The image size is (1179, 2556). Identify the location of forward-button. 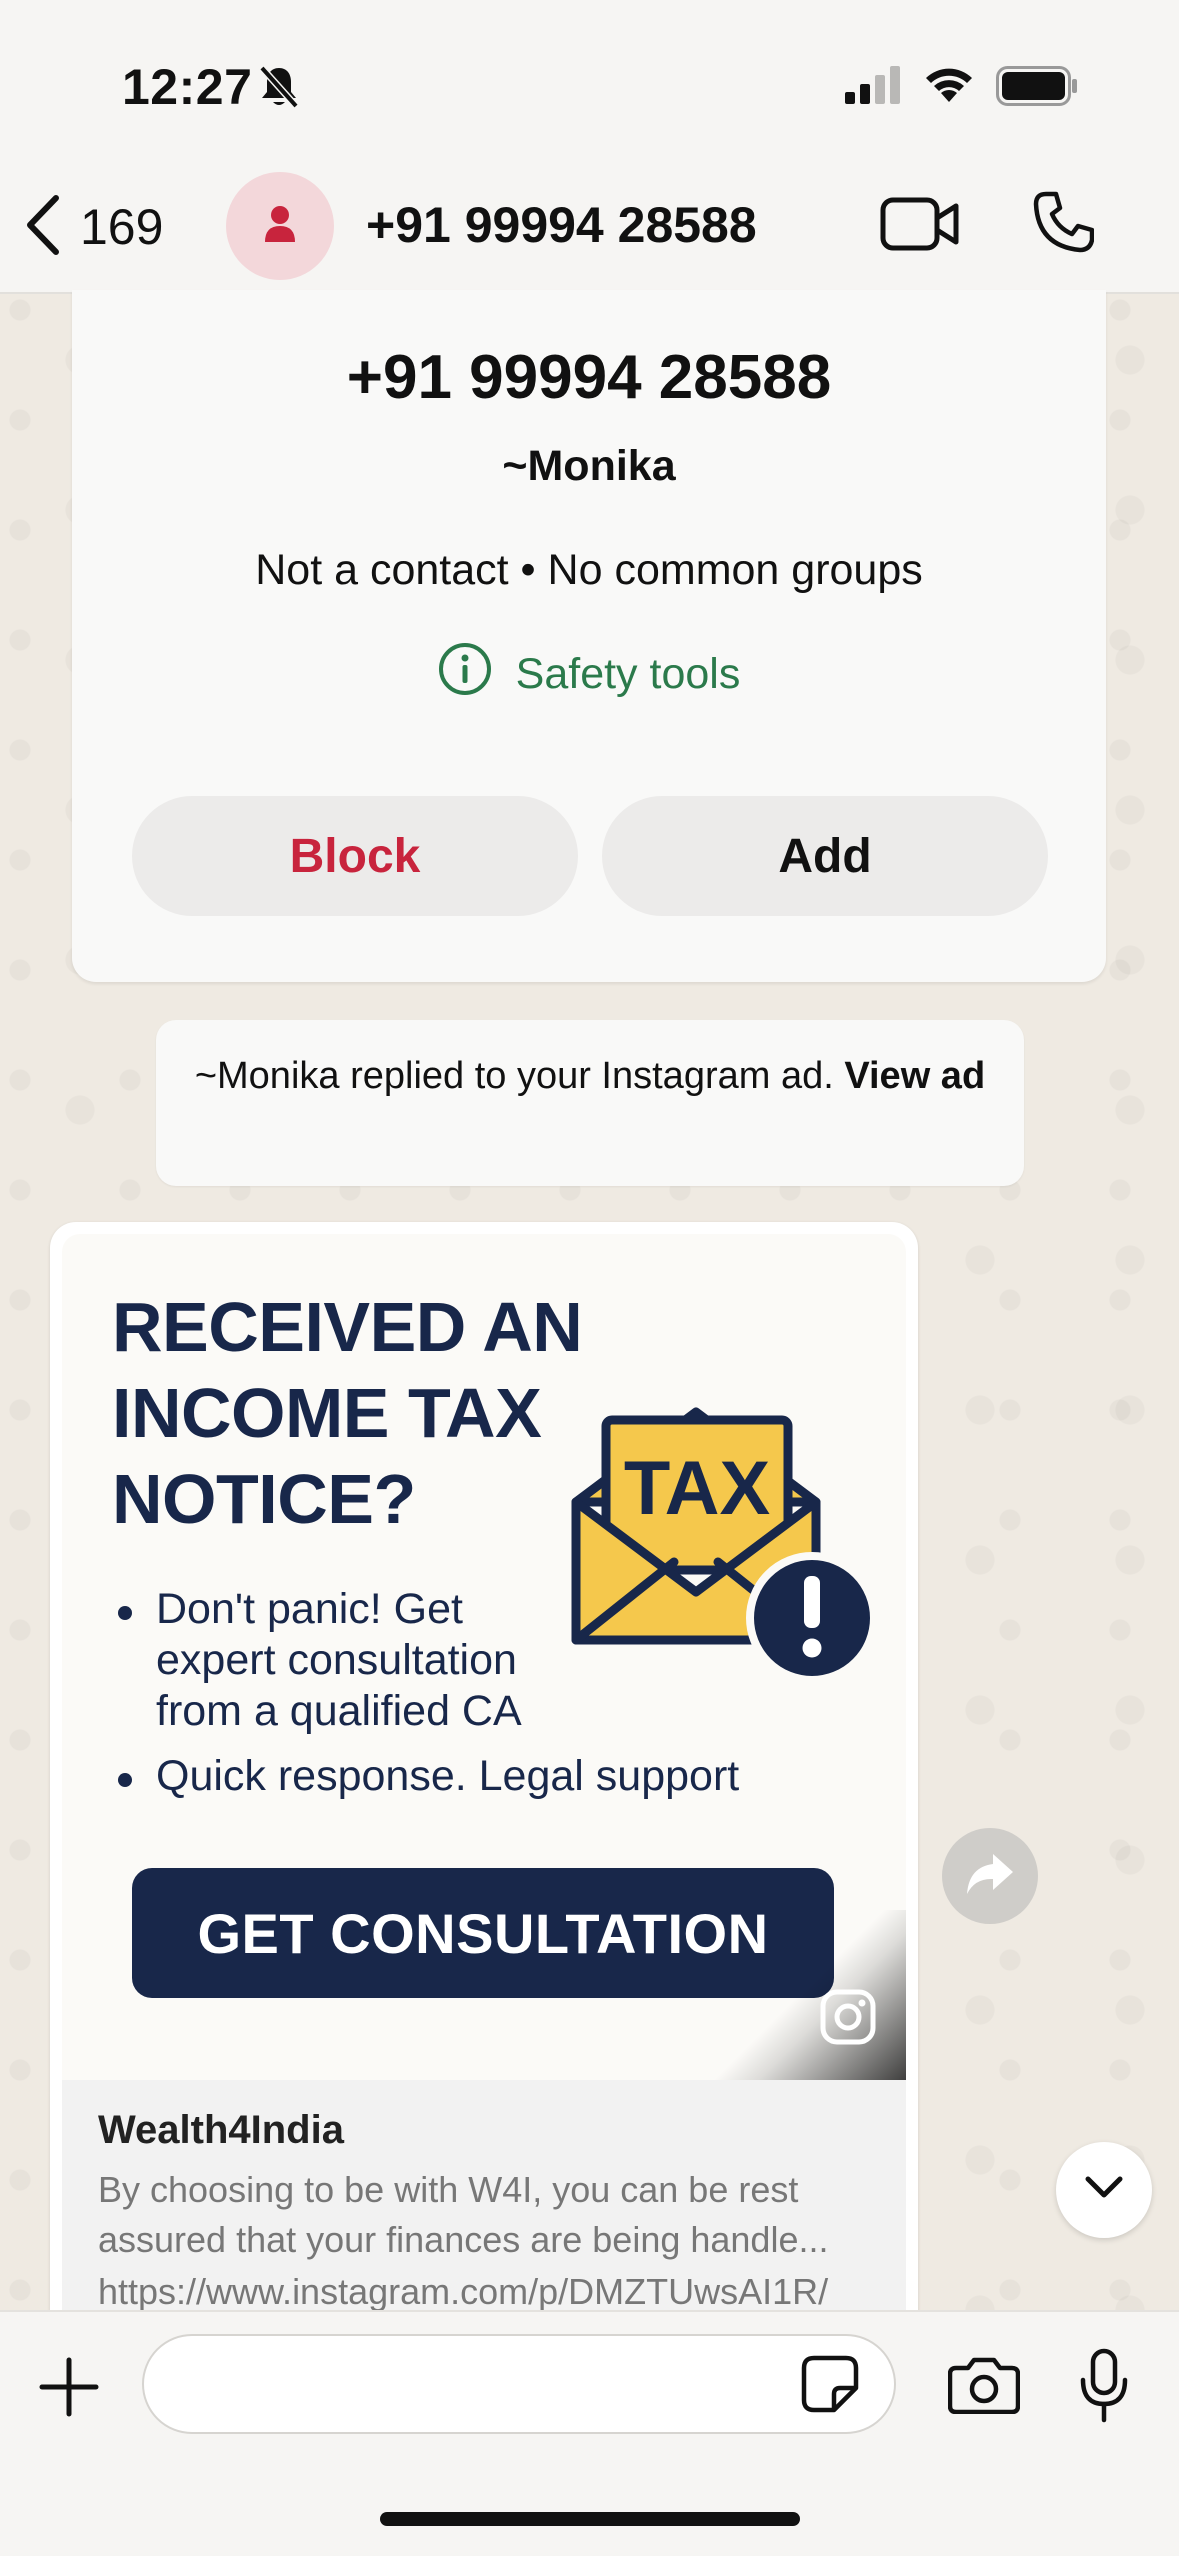
(990, 1876).